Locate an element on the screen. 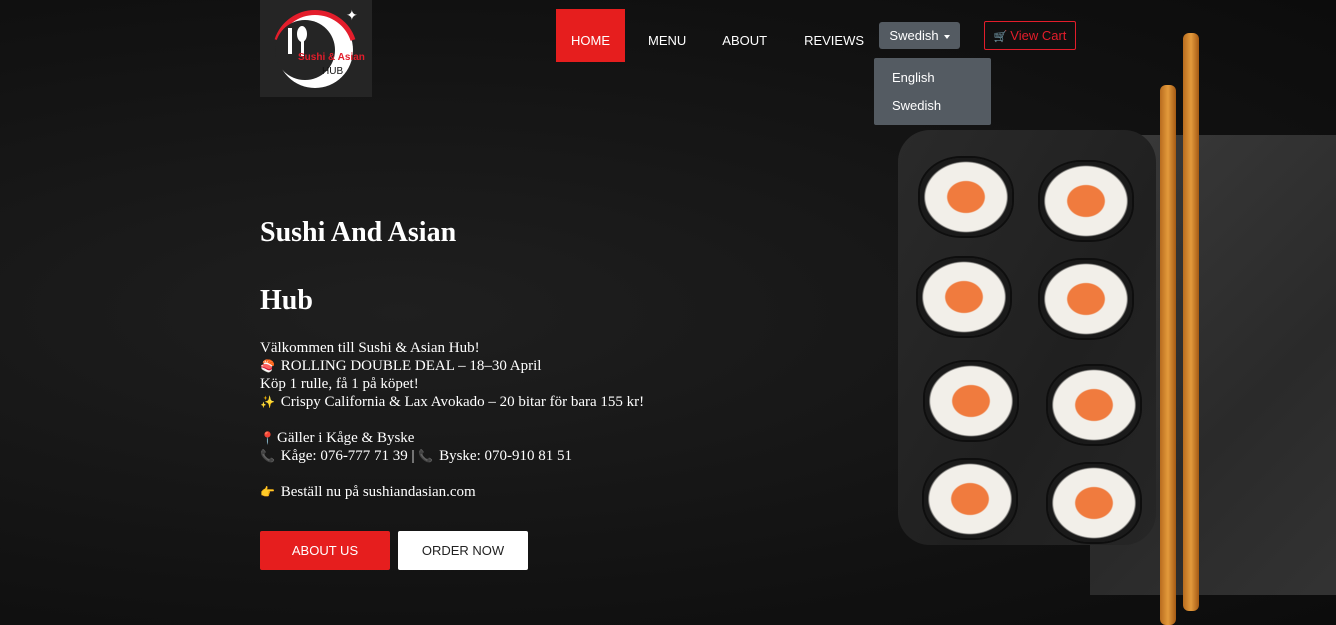 The width and height of the screenshot is (1336, 625). hero-title-line1: Sushi And Asian is located at coordinates (358, 232).